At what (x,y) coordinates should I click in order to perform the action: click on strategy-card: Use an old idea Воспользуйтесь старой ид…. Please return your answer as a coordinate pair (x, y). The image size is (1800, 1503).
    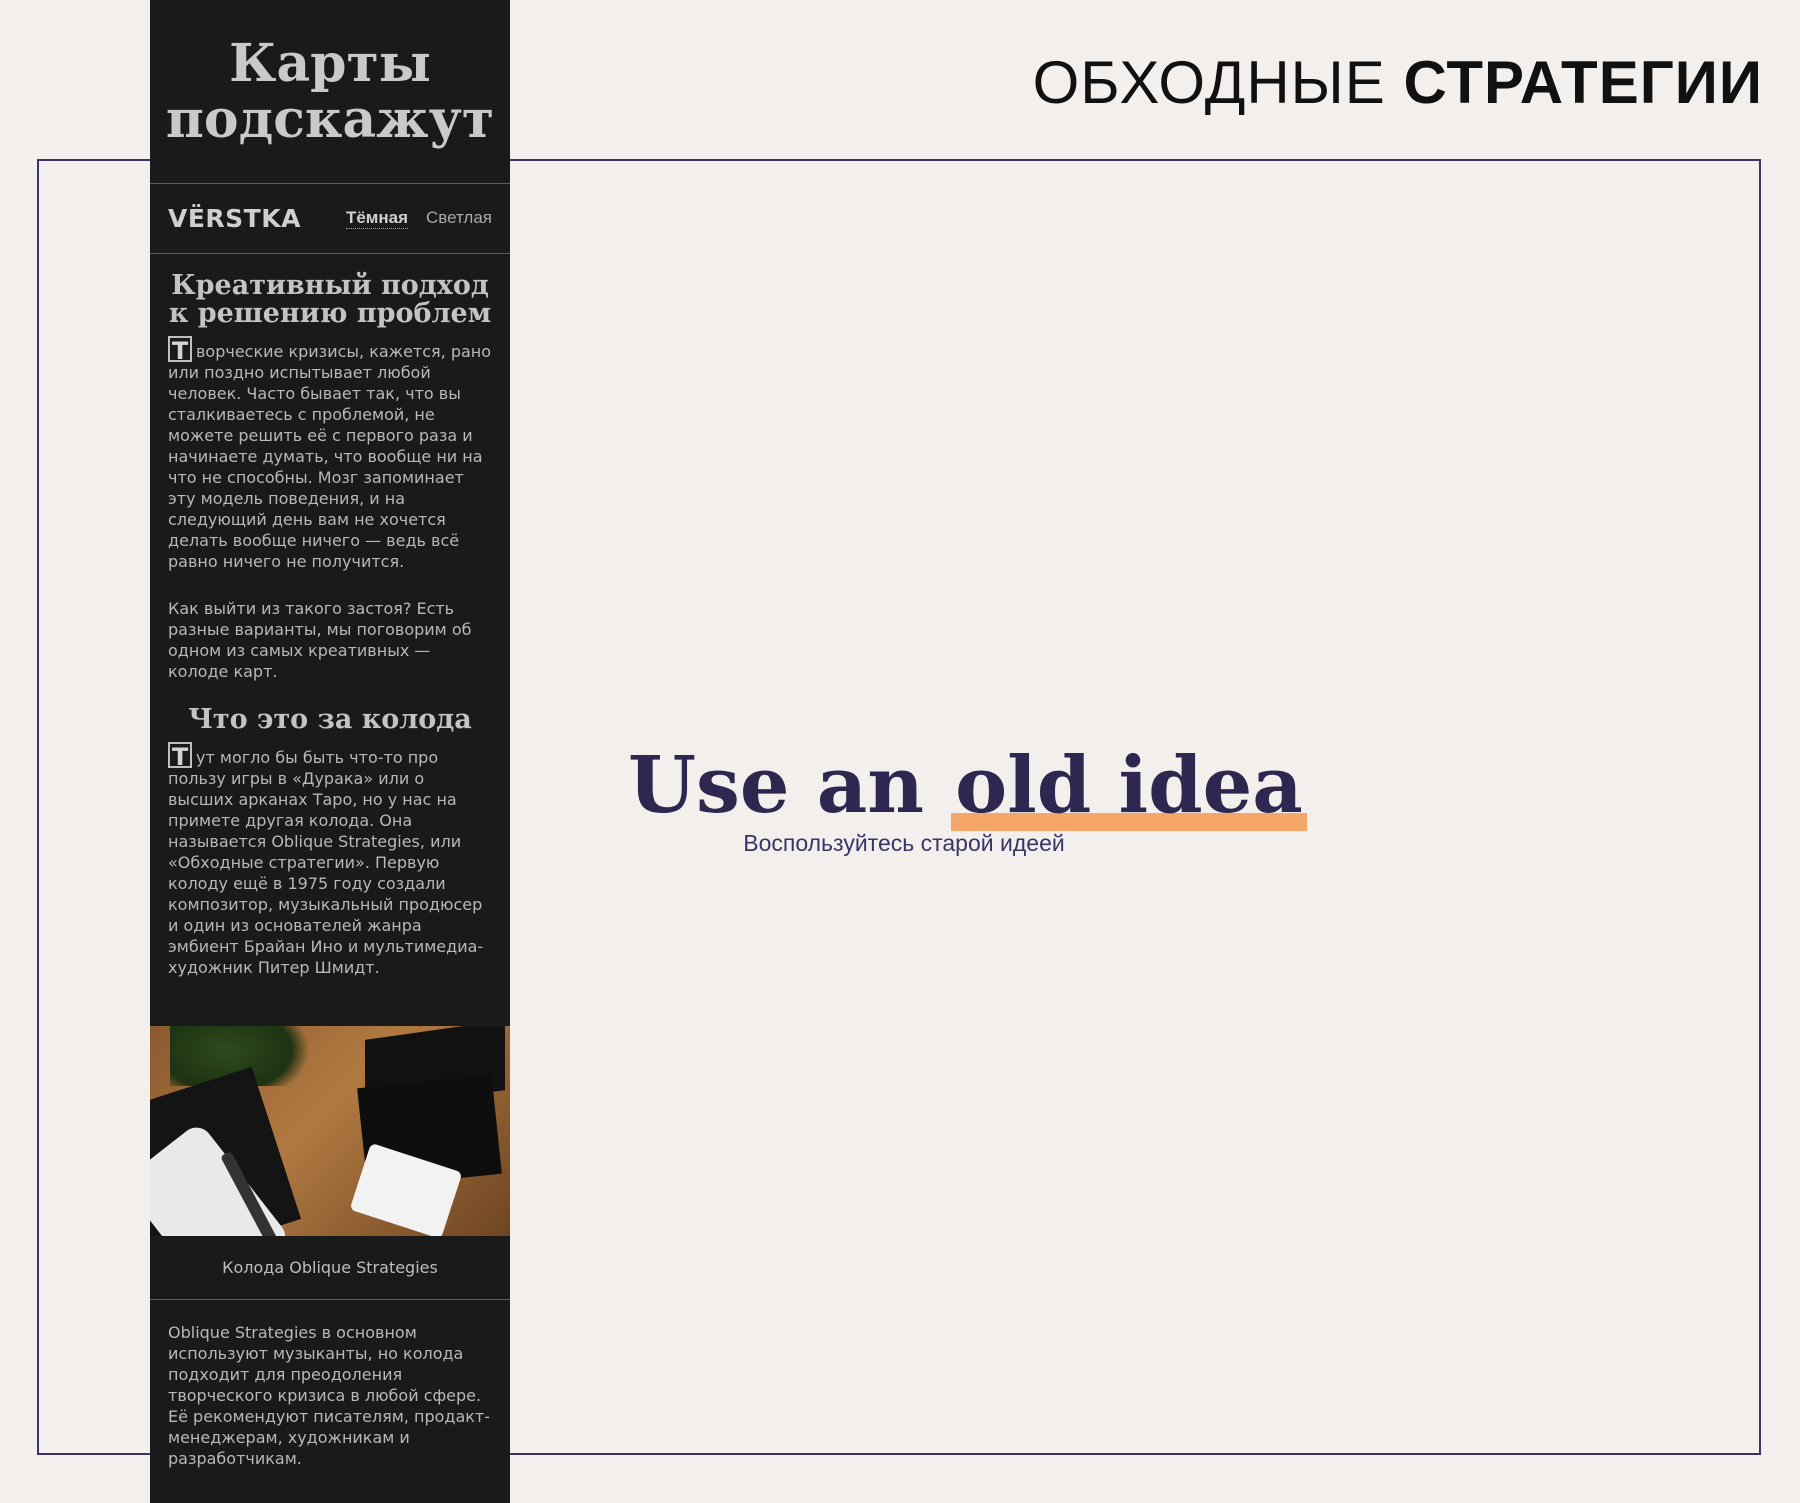
    Looking at the image, I should click on (967, 798).